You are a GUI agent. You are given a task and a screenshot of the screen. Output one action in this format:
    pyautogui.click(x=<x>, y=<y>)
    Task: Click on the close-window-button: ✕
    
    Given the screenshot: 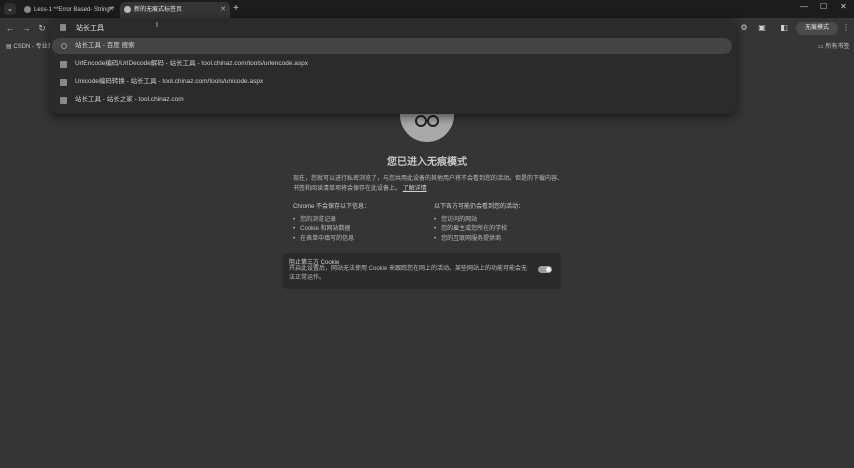 What is the action you would take?
    pyautogui.click(x=843, y=6)
    